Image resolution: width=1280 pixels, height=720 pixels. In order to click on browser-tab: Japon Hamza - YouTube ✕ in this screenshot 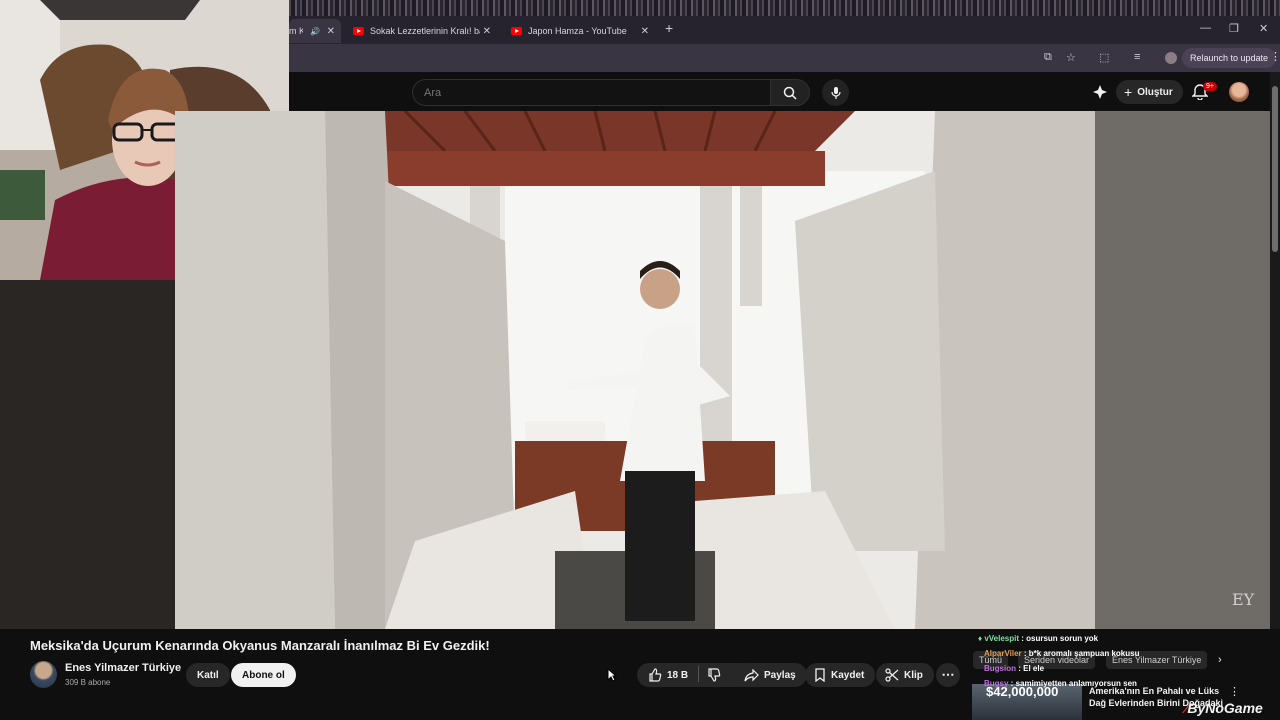, I will do `click(579, 31)`.